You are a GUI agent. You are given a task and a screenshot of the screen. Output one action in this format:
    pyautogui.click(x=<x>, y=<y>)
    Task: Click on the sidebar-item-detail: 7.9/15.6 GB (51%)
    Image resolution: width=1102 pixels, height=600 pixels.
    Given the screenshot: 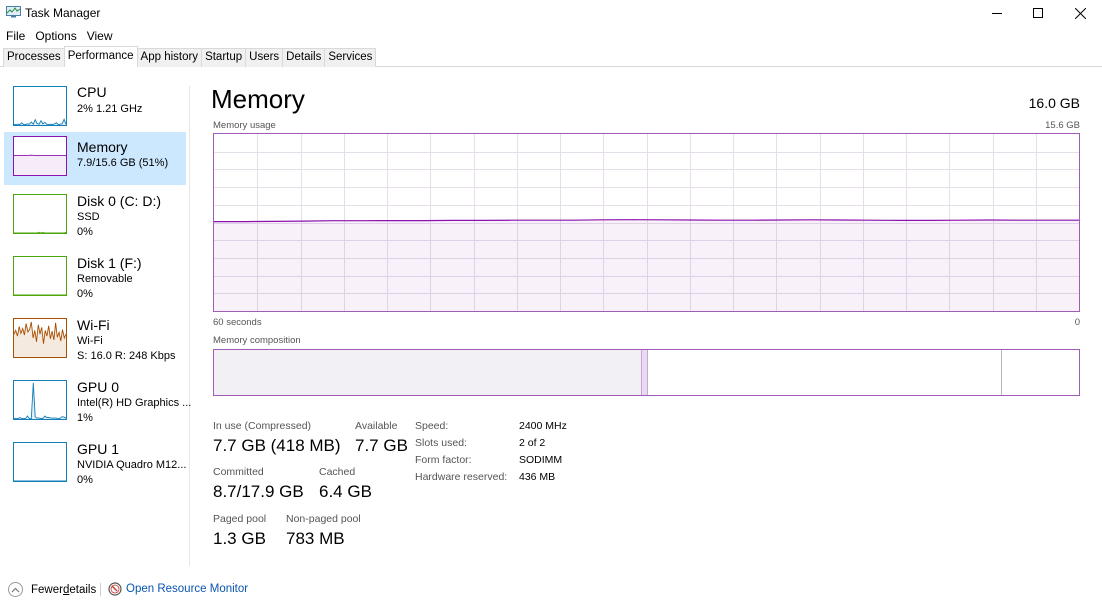 What is the action you would take?
    pyautogui.click(x=123, y=163)
    